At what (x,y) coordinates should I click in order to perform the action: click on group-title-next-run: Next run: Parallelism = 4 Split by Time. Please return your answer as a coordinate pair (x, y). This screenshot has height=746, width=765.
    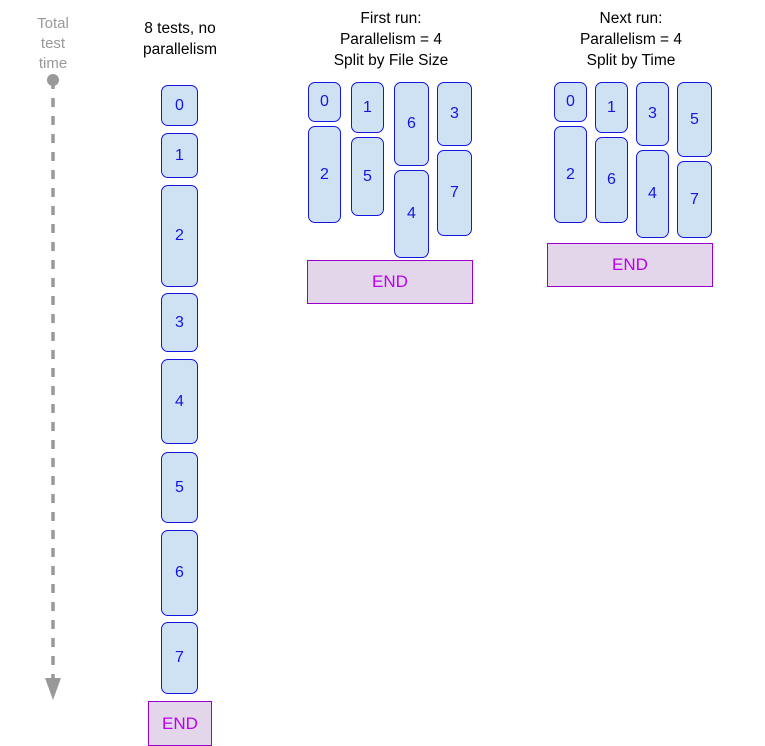
    Looking at the image, I should click on (631, 39).